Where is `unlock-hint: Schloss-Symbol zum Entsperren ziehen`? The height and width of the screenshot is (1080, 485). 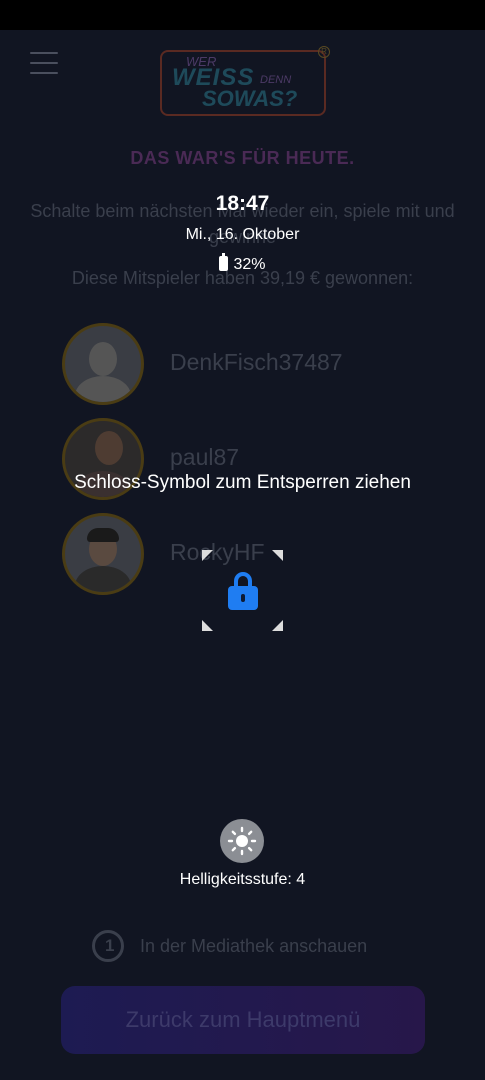 unlock-hint: Schloss-Symbol zum Entsperren ziehen is located at coordinates (242, 482).